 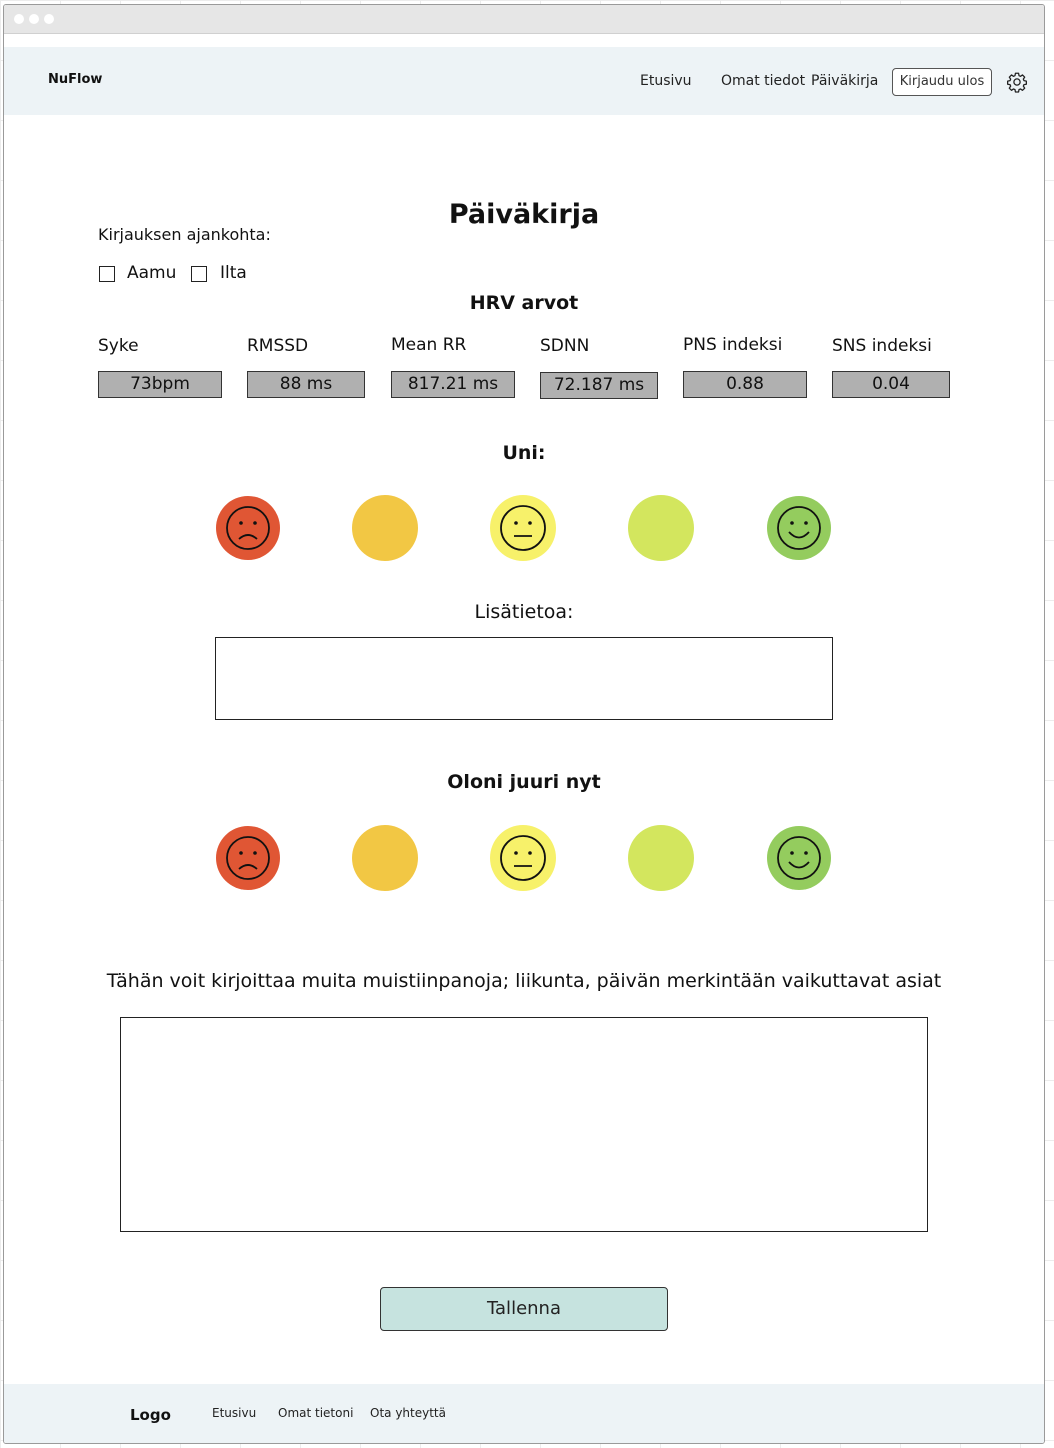 What do you see at coordinates (524, 303) in the screenshot?
I see `hrv-heading: HRV arvot` at bounding box center [524, 303].